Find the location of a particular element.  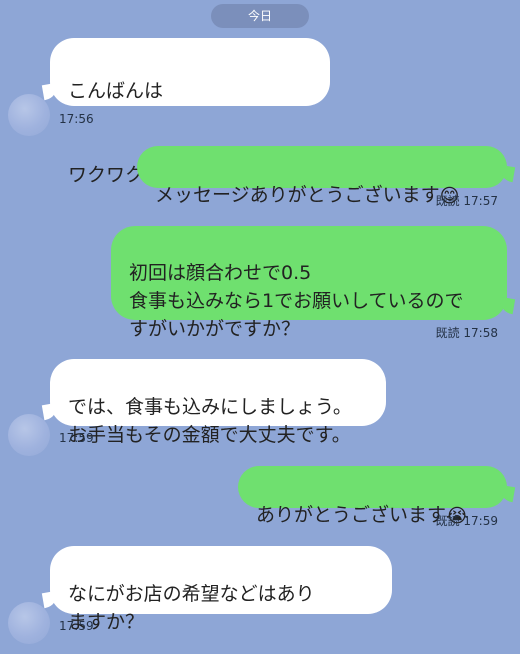

message-time: 17:56 is located at coordinates (76, 119).